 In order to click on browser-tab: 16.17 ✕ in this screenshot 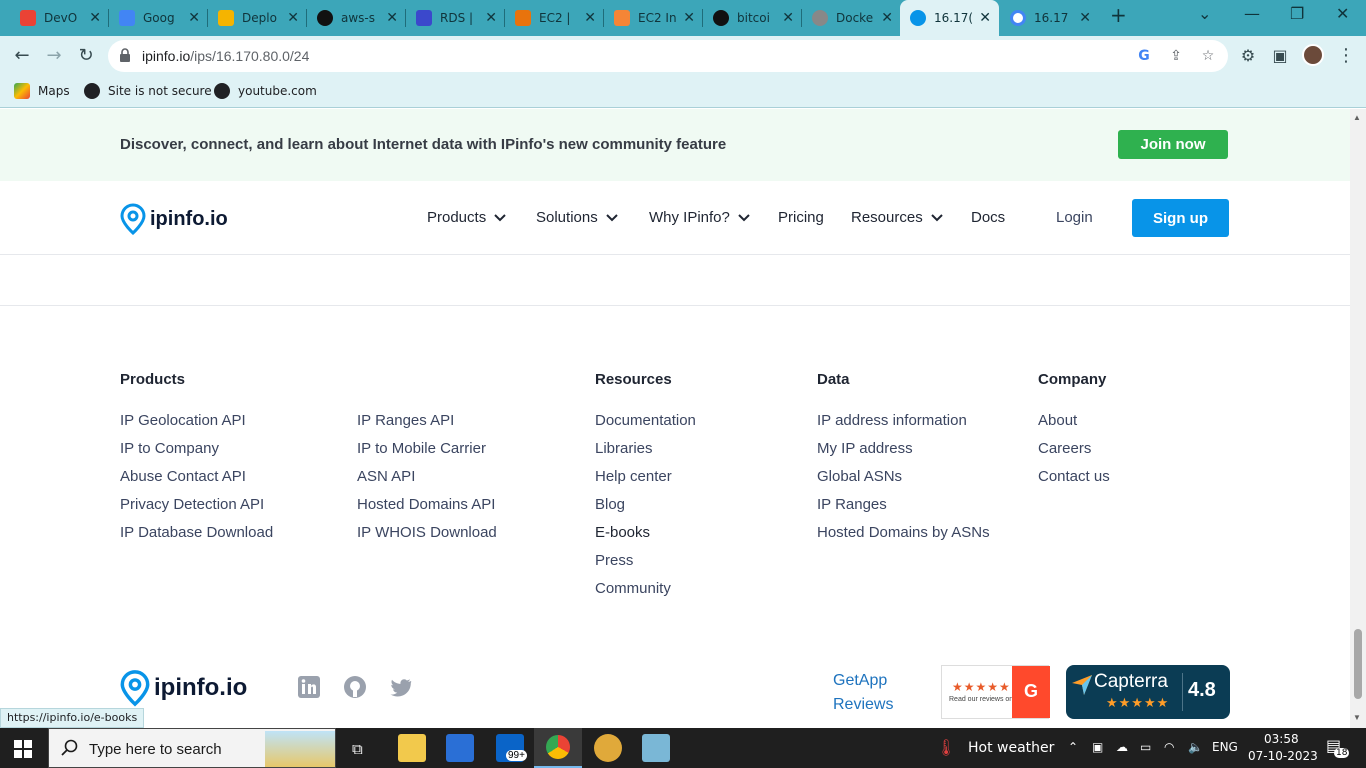, I will do `click(1049, 18)`.